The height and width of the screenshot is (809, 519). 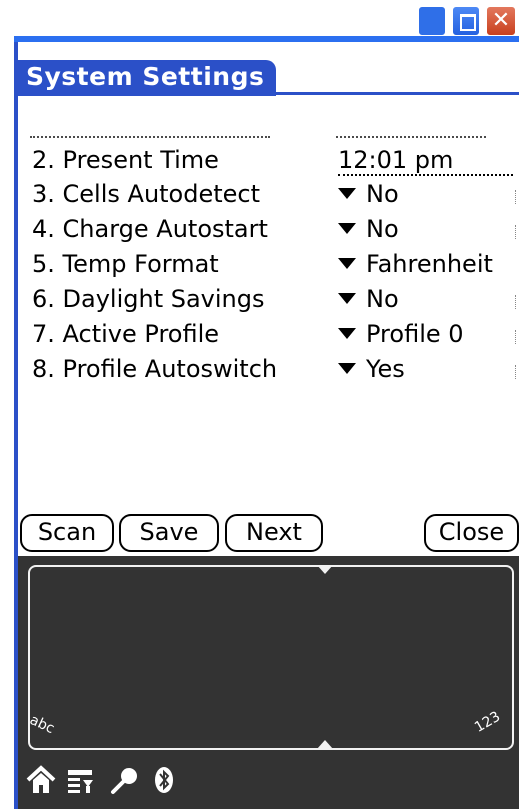 I want to click on setting-profile-autoswitch: 8. Profile Autoswitch Yes, so click(x=268, y=370).